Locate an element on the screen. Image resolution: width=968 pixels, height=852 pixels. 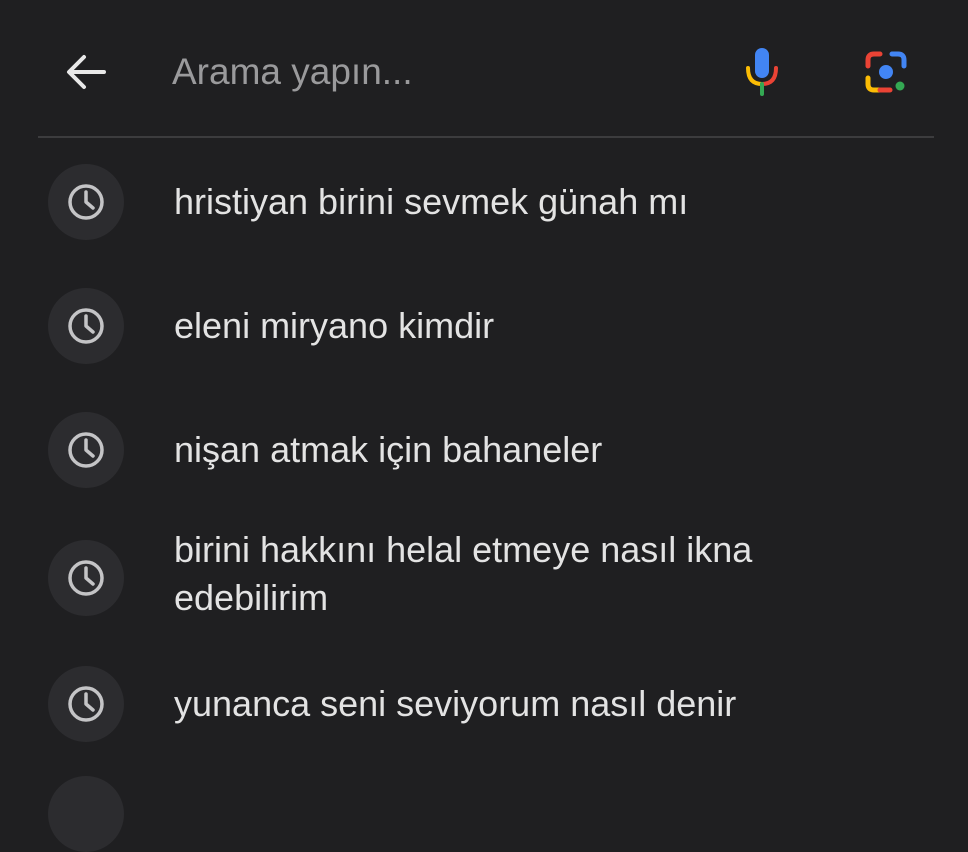
lens-search-button is located at coordinates (886, 72).